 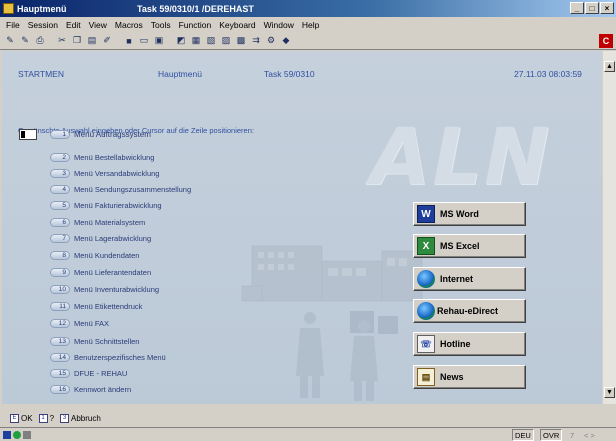 I want to click on menu-item-label: Menü Sendungszusammenstellung, so click(x=133, y=189).